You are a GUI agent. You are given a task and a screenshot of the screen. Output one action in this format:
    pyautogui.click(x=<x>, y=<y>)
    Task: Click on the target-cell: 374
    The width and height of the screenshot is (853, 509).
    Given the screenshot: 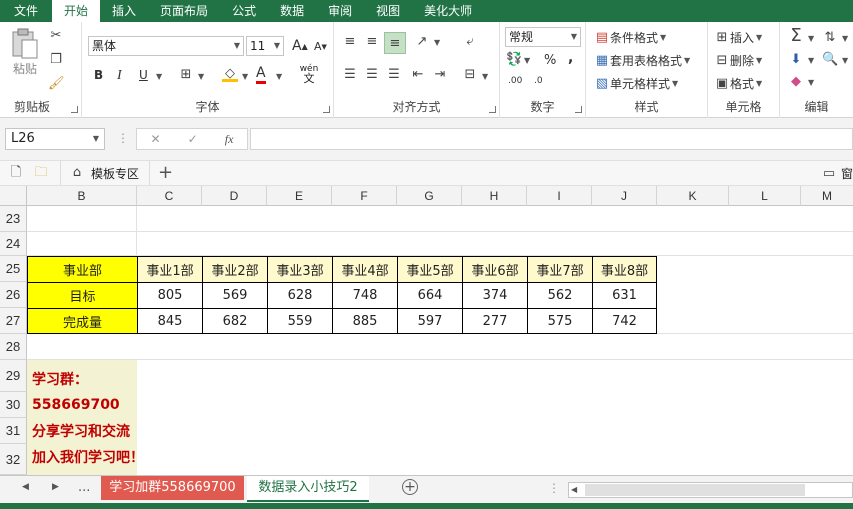 What is the action you would take?
    pyautogui.click(x=495, y=295)
    